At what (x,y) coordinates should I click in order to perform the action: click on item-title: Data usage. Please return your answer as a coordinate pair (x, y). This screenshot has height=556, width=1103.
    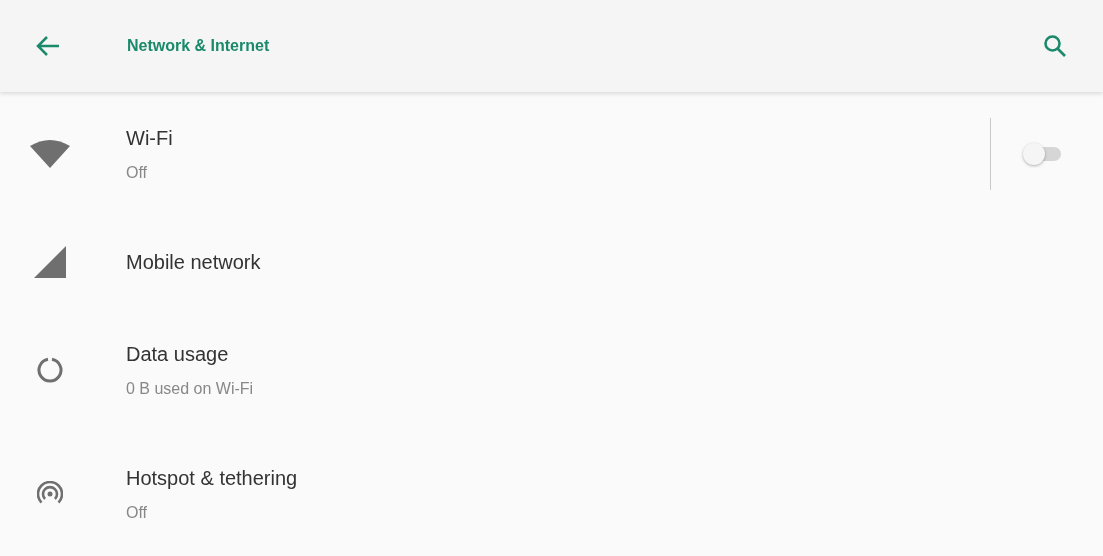
    Looking at the image, I should click on (178, 354).